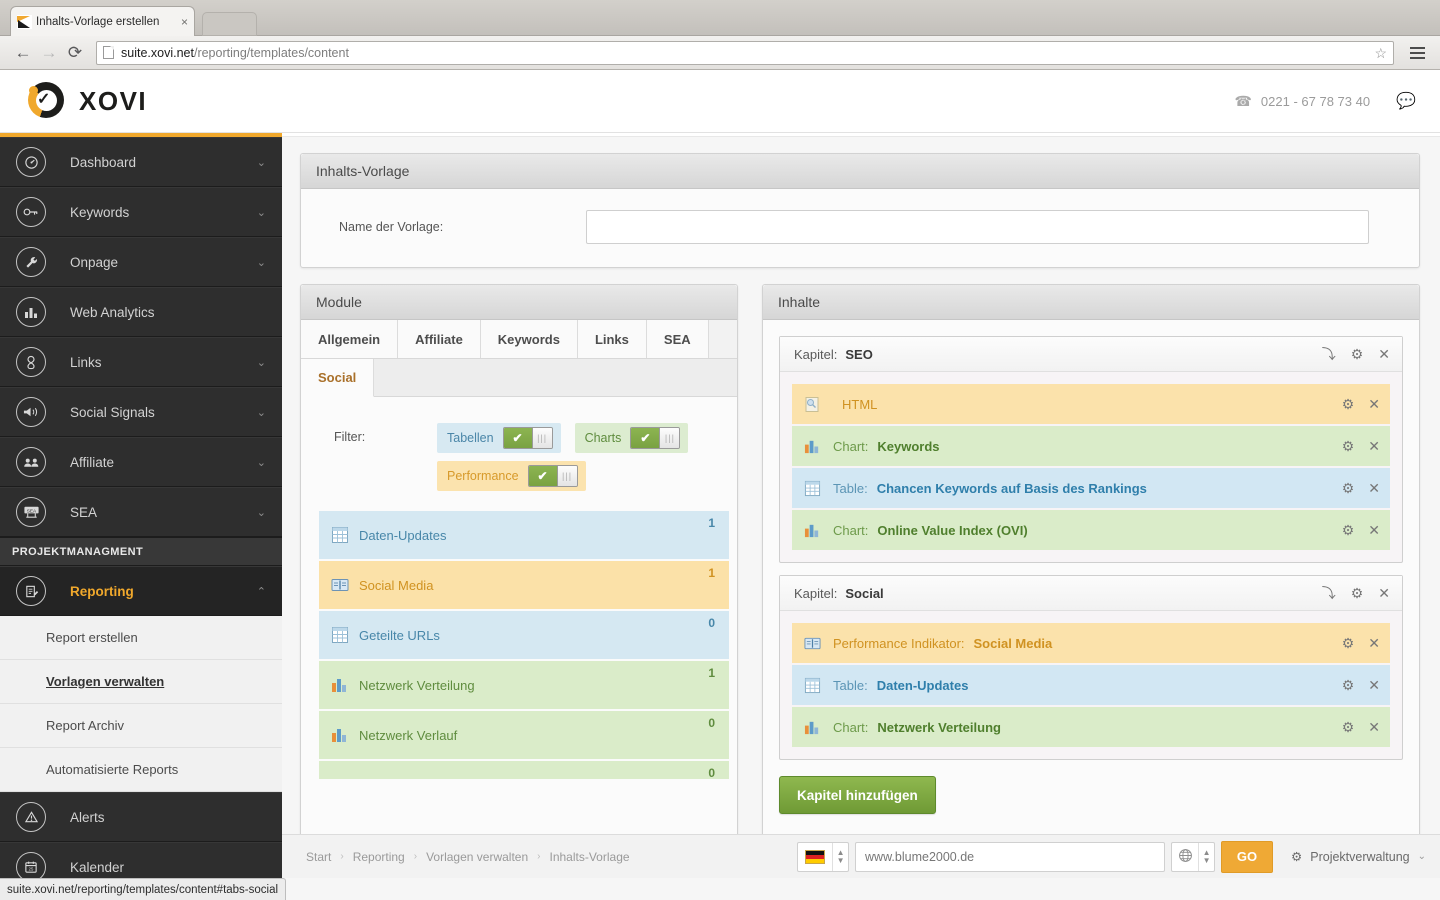  What do you see at coordinates (141, 591) in the screenshot?
I see `sidebar-item-reporting: Reporting ⌃` at bounding box center [141, 591].